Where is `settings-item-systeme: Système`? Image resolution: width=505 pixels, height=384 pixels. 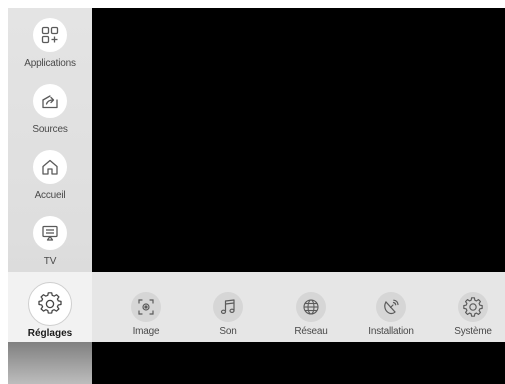 settings-item-systeme: Système is located at coordinates (471, 307).